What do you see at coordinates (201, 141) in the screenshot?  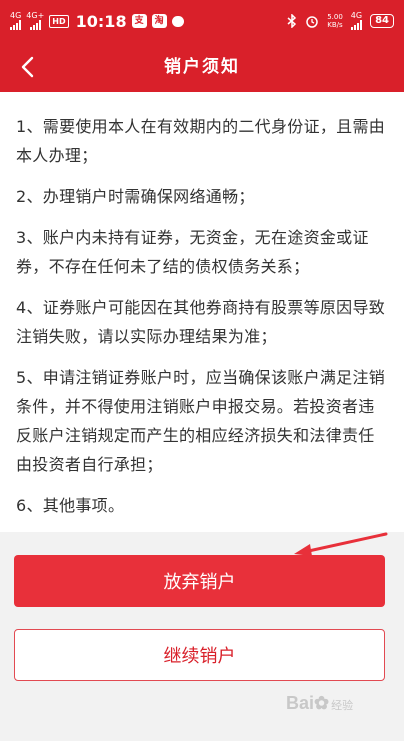 I see `notice-item: 1、需要使用本人在有效期内的二代身份证，且需由本人办理；` at bounding box center [201, 141].